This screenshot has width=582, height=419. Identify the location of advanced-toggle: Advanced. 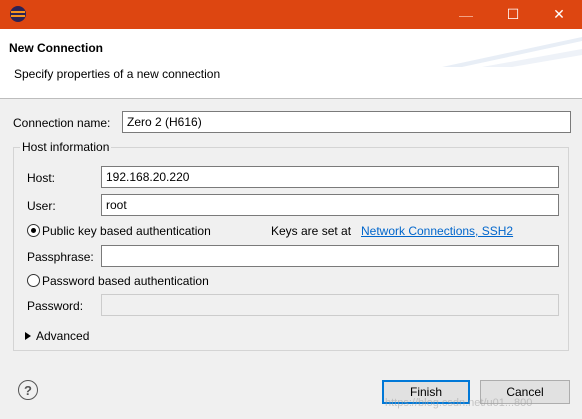
(62, 336).